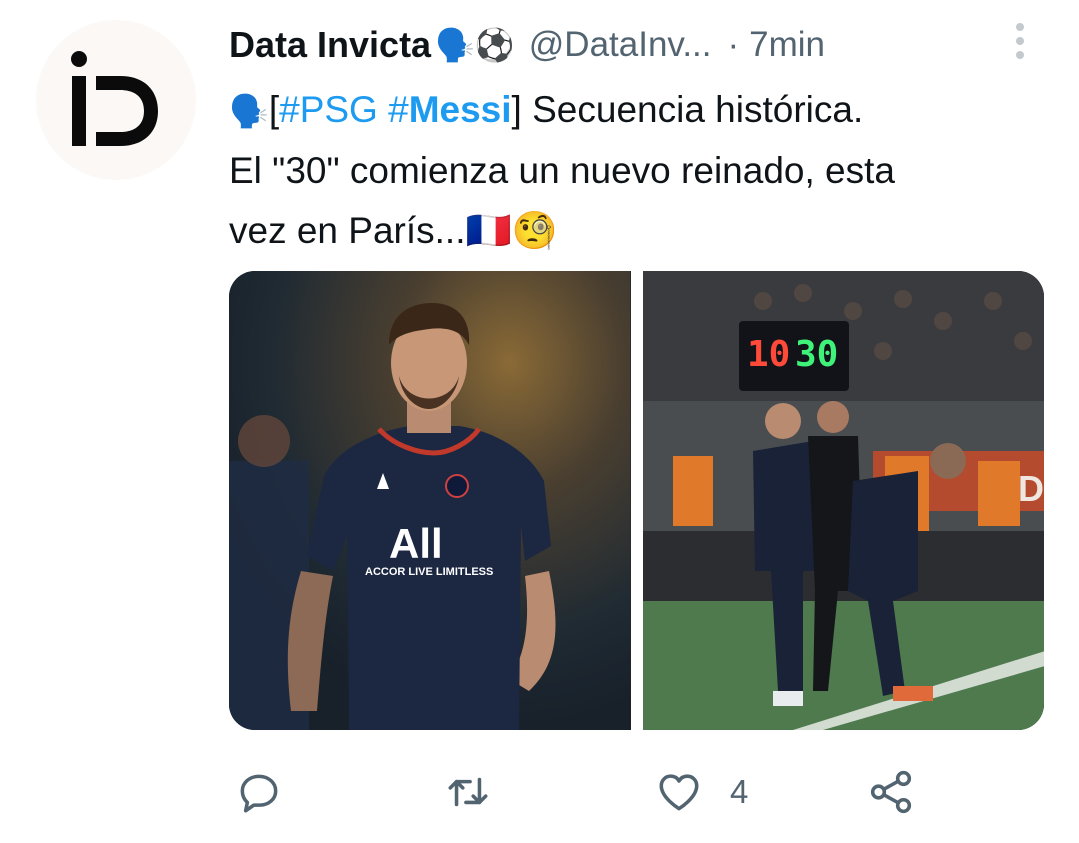 This screenshot has height=843, width=1079. I want to click on like-icon, so click(679, 792).